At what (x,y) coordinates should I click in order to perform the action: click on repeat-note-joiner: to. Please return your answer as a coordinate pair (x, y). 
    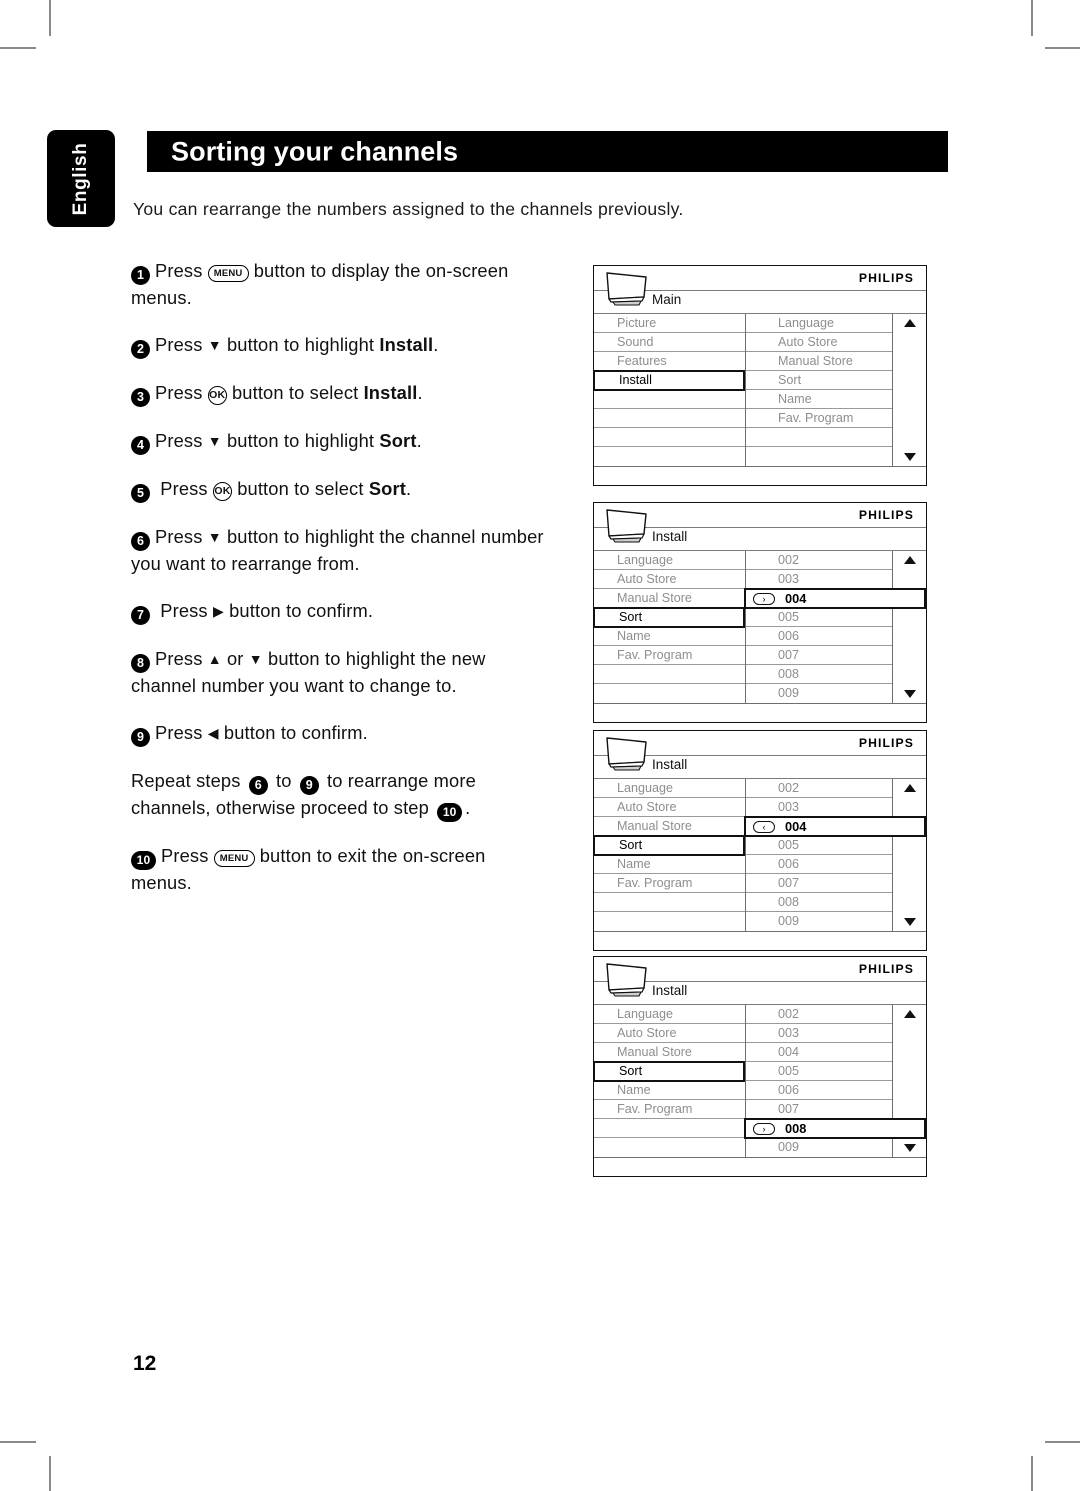
    Looking at the image, I should click on (284, 780).